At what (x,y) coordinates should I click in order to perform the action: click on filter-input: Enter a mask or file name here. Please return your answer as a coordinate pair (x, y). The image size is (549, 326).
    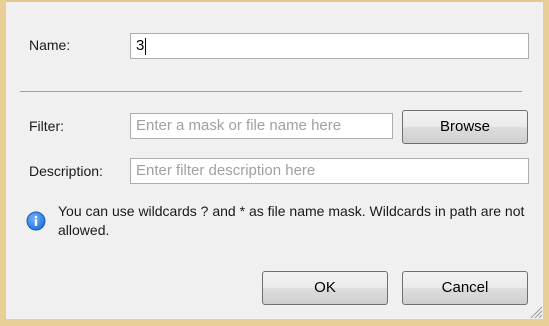
    Looking at the image, I should click on (261, 126).